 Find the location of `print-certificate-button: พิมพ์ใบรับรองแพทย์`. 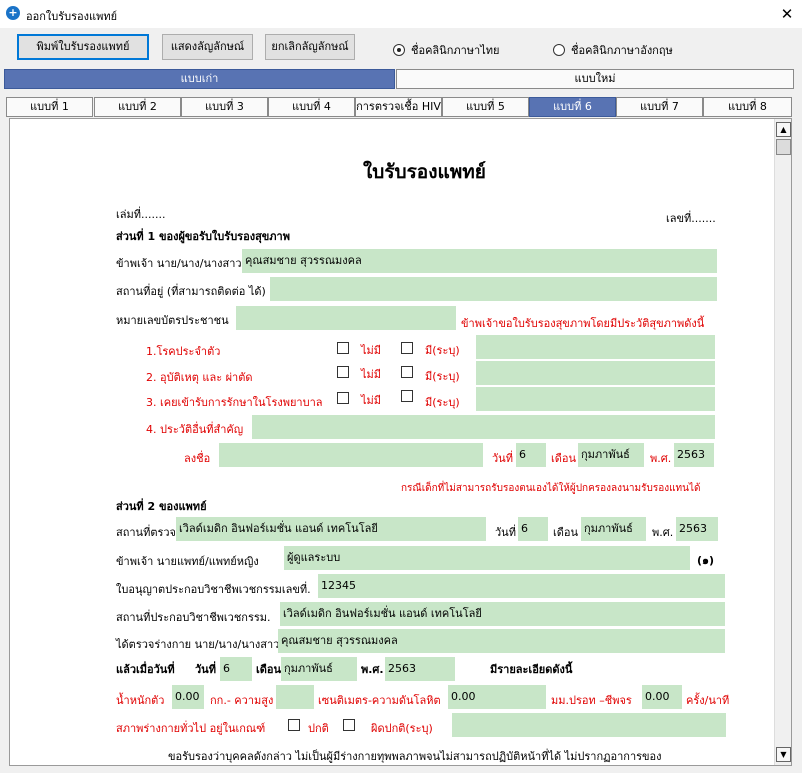

print-certificate-button: พิมพ์ใบรับรองแพทย์ is located at coordinates (83, 47).